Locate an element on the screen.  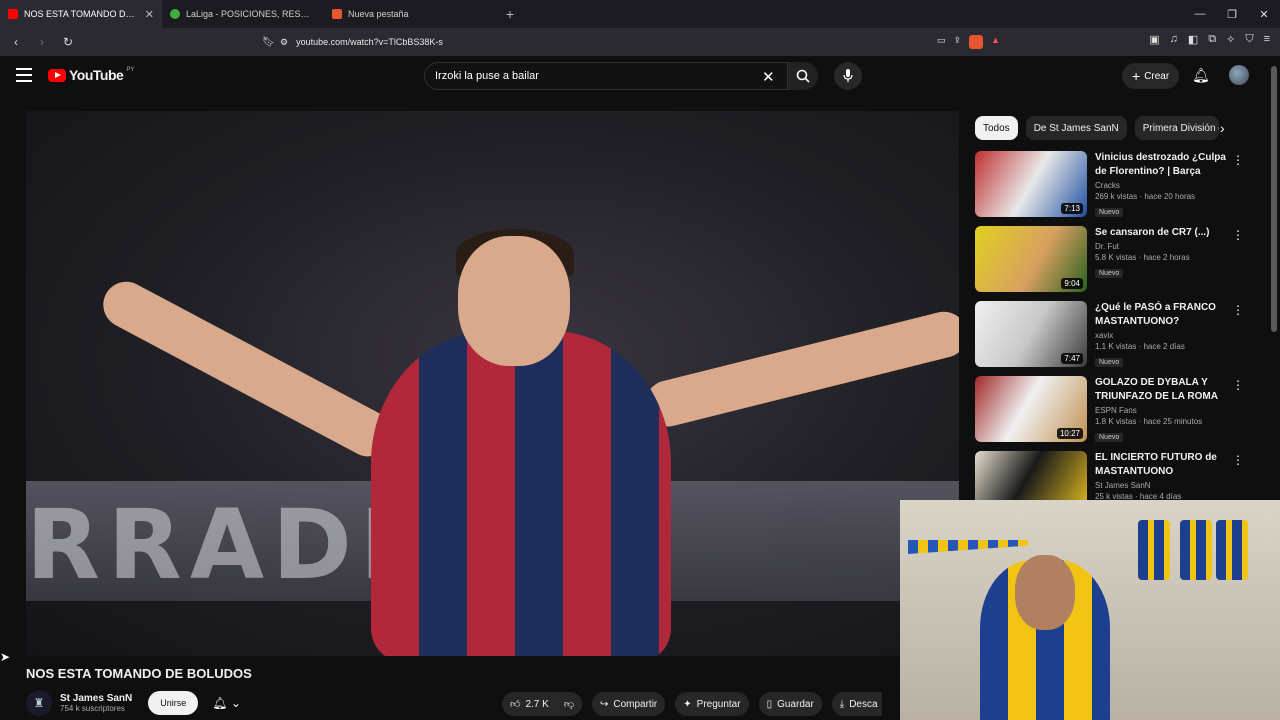
minimize-icon: — is located at coordinates (1200, 14).